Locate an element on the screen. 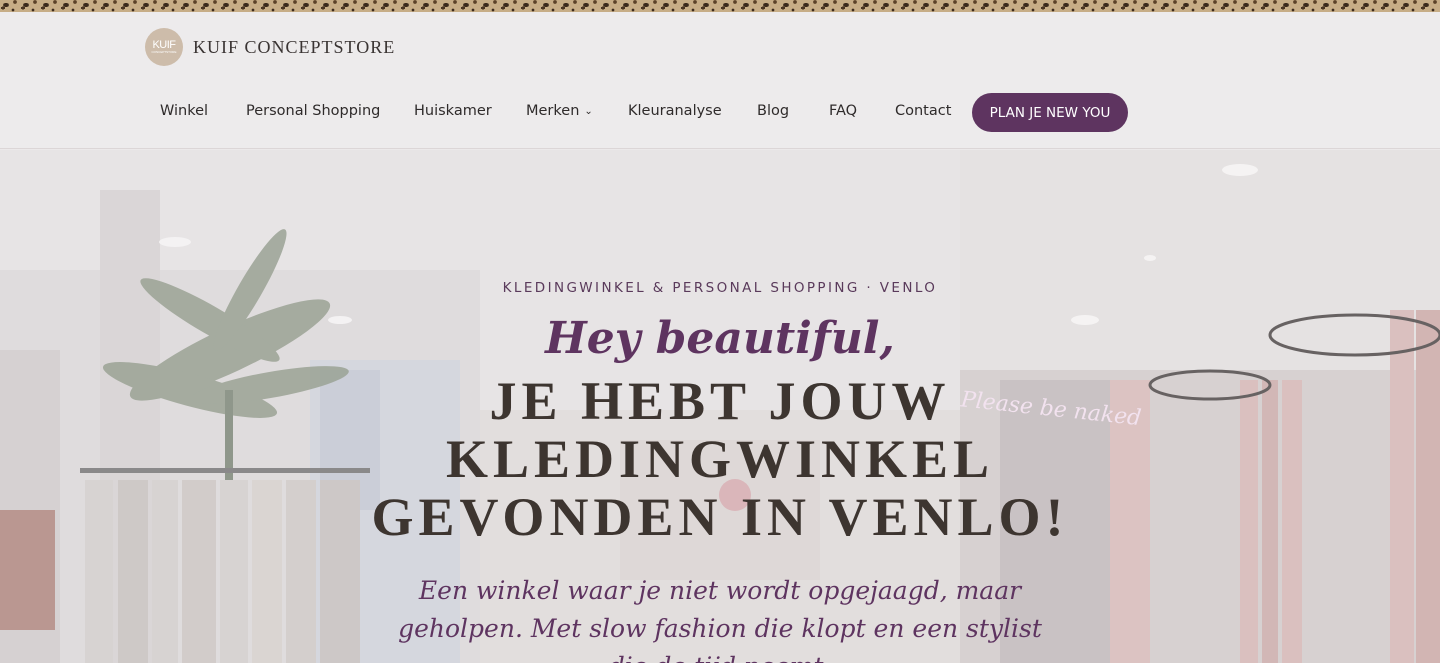  hero-headline-line: GEVONDEN IN VENLO! is located at coordinates (720, 517).